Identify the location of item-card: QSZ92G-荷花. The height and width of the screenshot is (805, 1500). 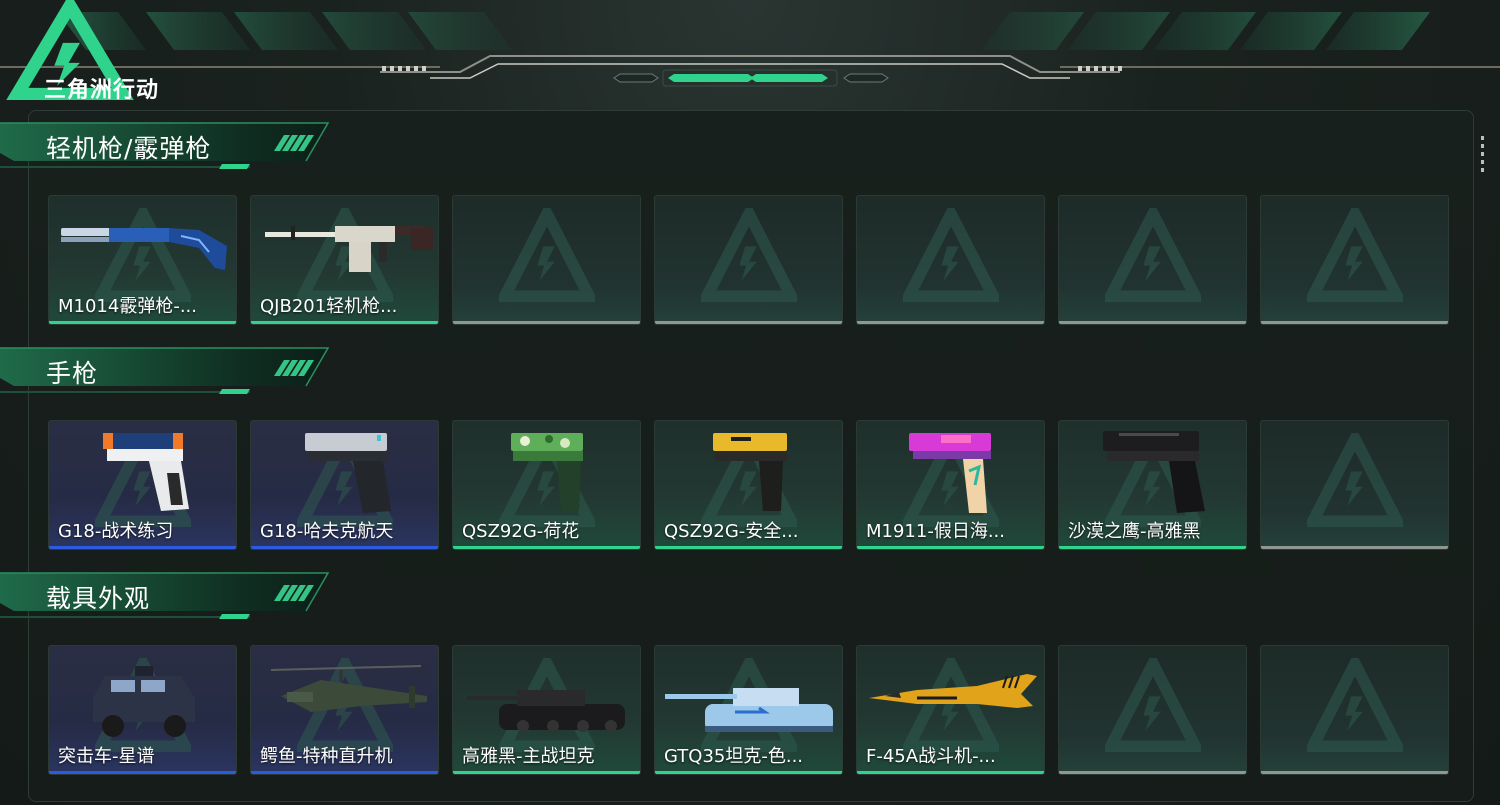
(546, 485).